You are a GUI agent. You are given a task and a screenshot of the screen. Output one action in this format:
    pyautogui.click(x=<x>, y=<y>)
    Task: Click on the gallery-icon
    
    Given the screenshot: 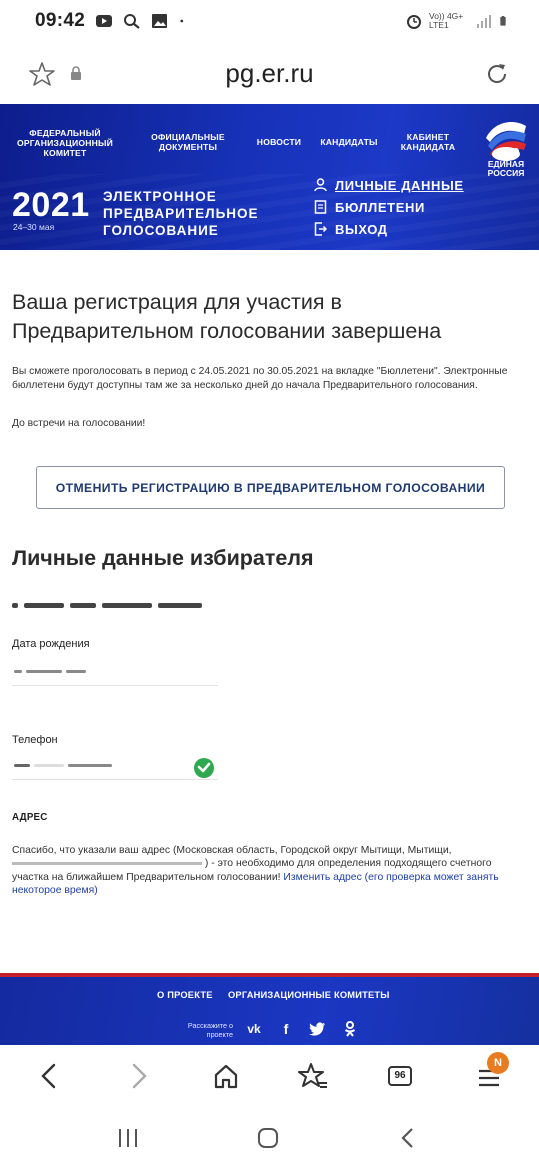 What is the action you would take?
    pyautogui.click(x=160, y=21)
    